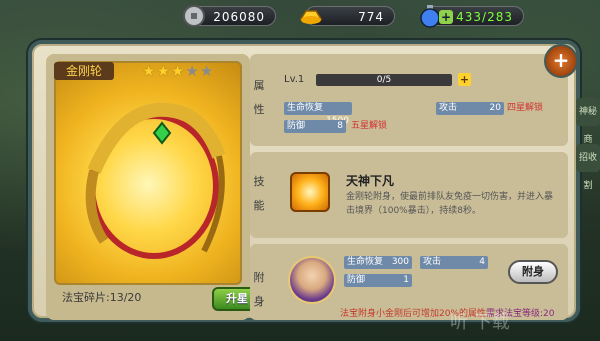 The height and width of the screenshot is (341, 600). What do you see at coordinates (312, 280) in the screenshot?
I see `character-portrait` at bounding box center [312, 280].